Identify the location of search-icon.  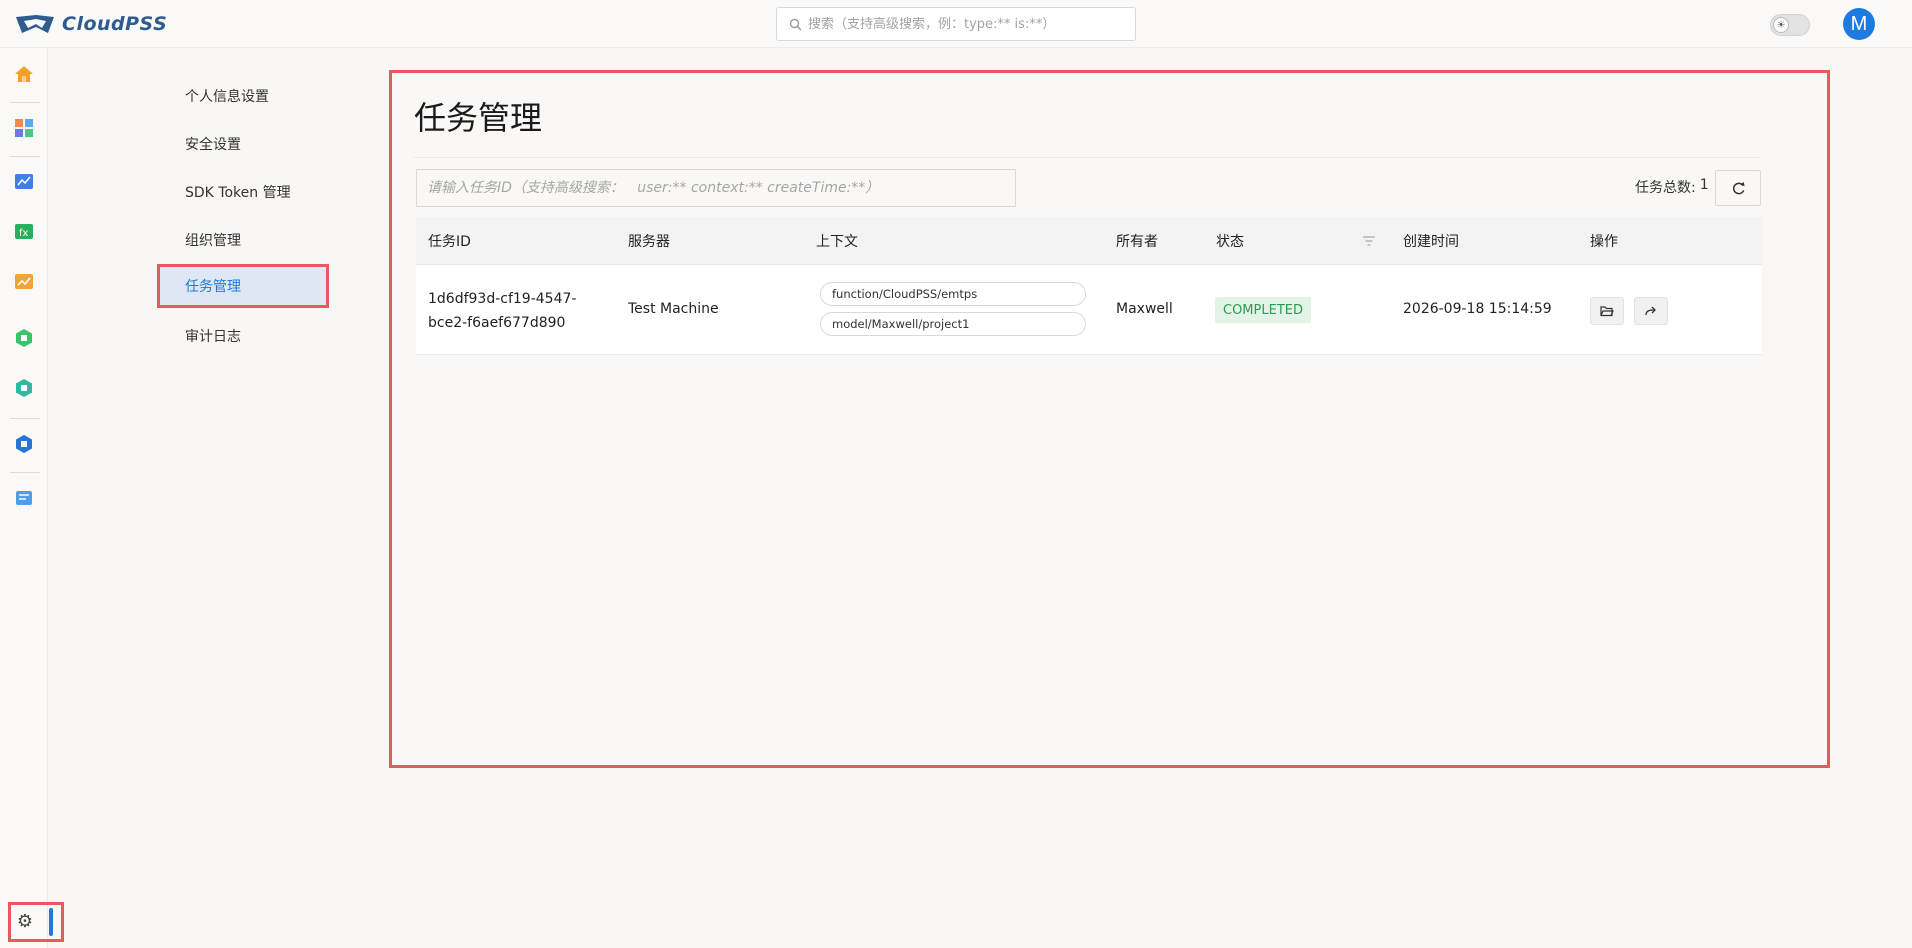
(795, 24).